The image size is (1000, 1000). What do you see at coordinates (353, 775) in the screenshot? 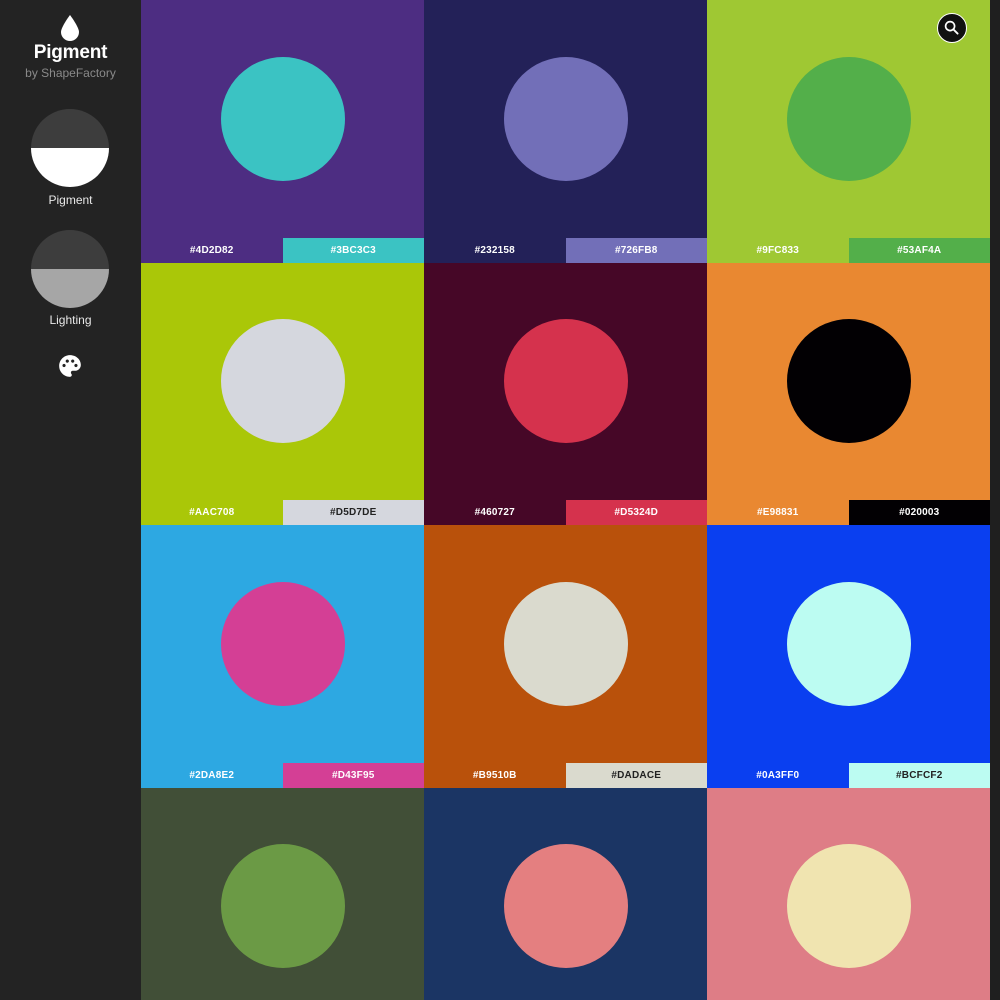
I see `foreground-hex-swatch: #D43F95` at bounding box center [353, 775].